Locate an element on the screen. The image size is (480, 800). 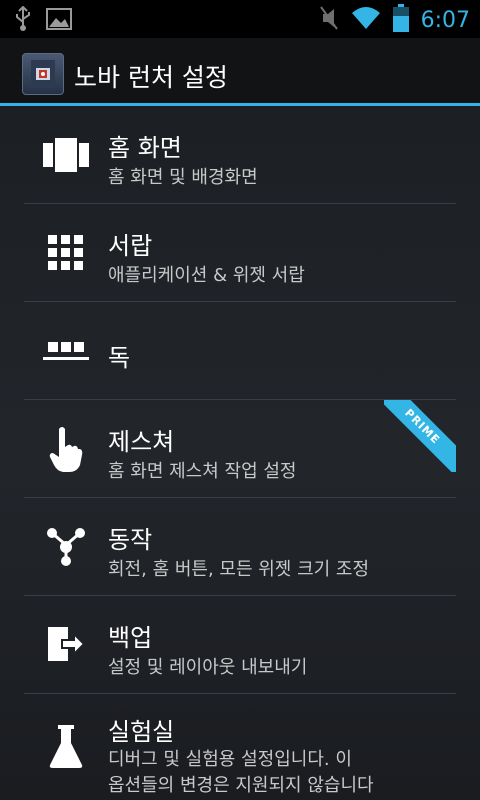
status-bar: 6:07 is located at coordinates (240, 19).